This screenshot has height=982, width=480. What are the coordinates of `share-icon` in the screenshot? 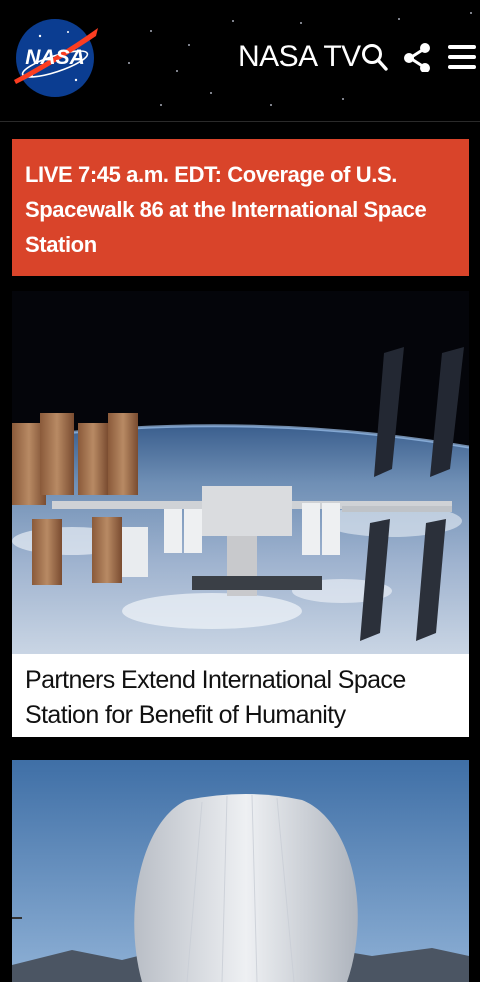 It's located at (417, 57).